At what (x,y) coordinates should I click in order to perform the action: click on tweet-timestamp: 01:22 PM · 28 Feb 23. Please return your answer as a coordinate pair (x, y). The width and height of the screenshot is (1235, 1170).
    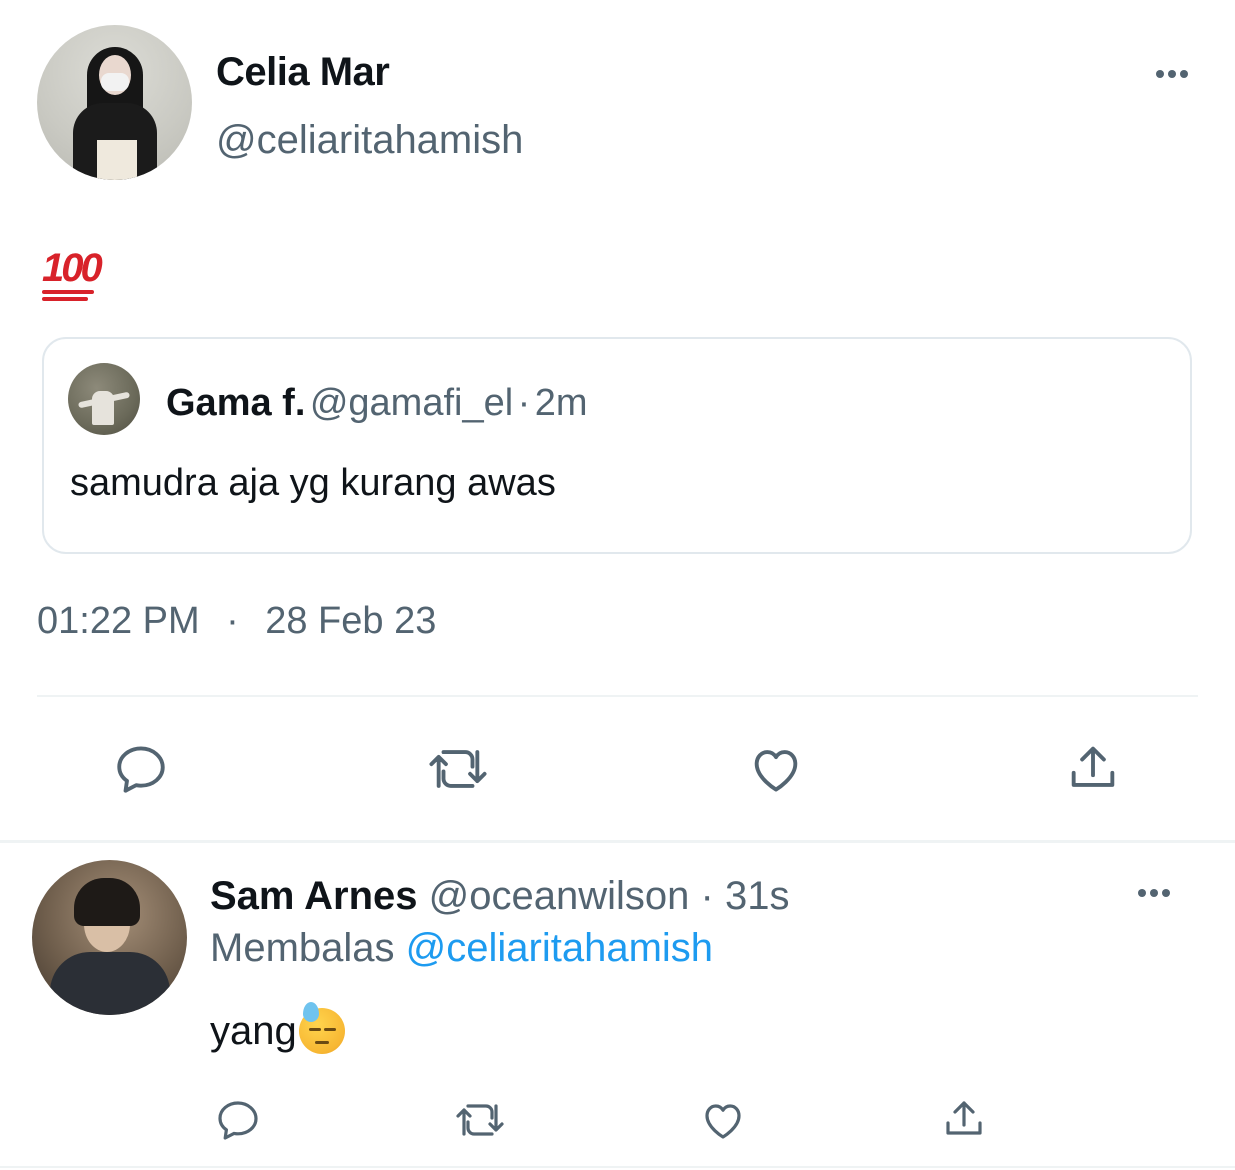
    Looking at the image, I should click on (236, 621).